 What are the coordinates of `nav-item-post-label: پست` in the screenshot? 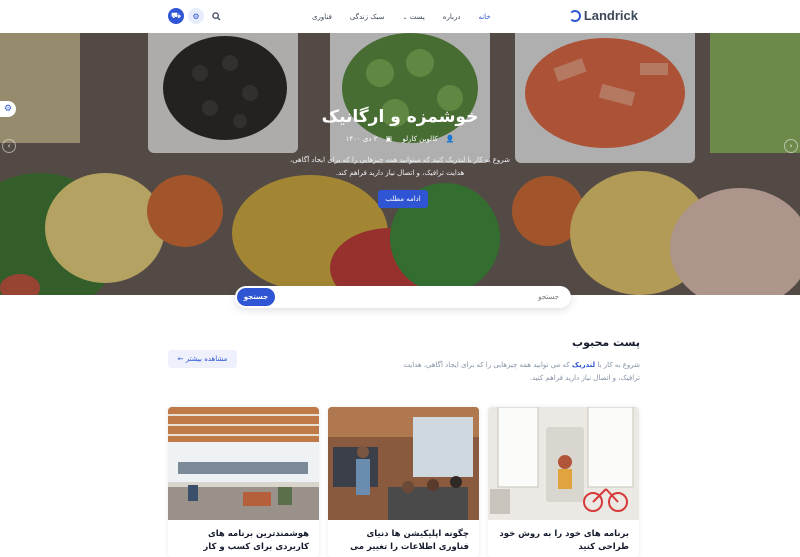 It's located at (417, 16).